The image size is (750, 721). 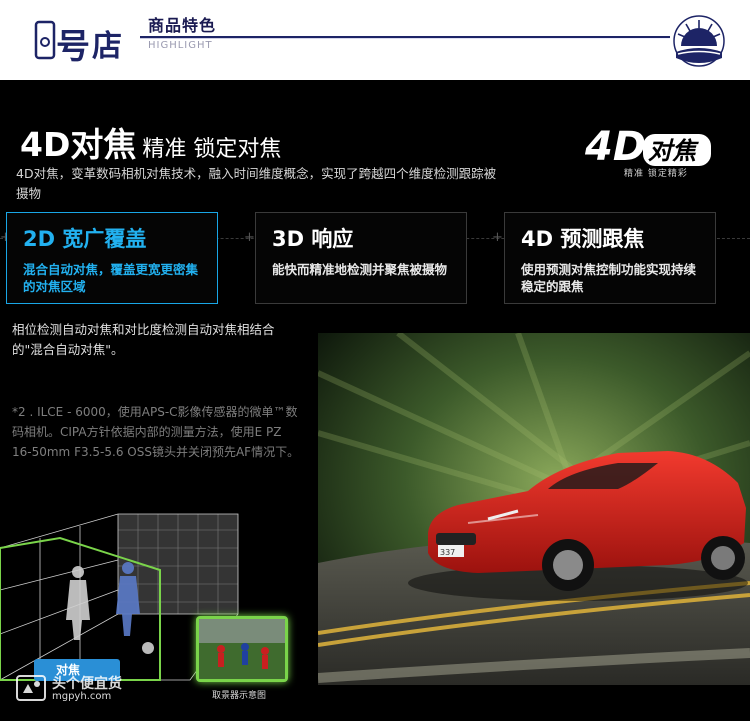 What do you see at coordinates (615, 147) in the screenshot?
I see `svg-text: 4D` at bounding box center [615, 147].